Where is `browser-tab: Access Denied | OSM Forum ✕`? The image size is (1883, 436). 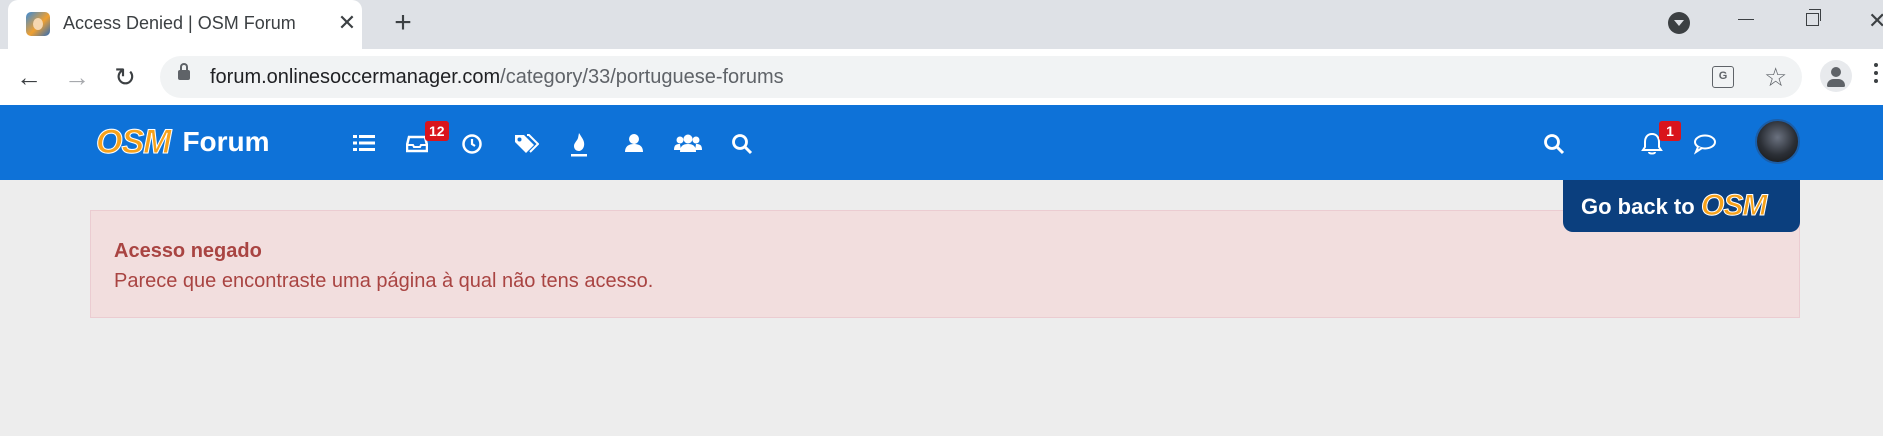 browser-tab: Access Denied | OSM Forum ✕ is located at coordinates (185, 24).